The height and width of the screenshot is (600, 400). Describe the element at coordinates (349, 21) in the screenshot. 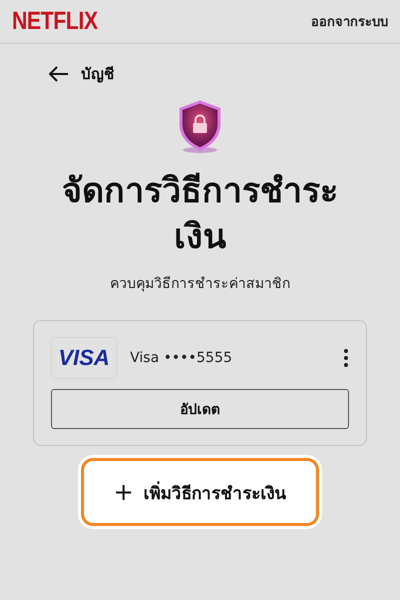

I see `sign-out-link: ออกจากระบบ` at that location.